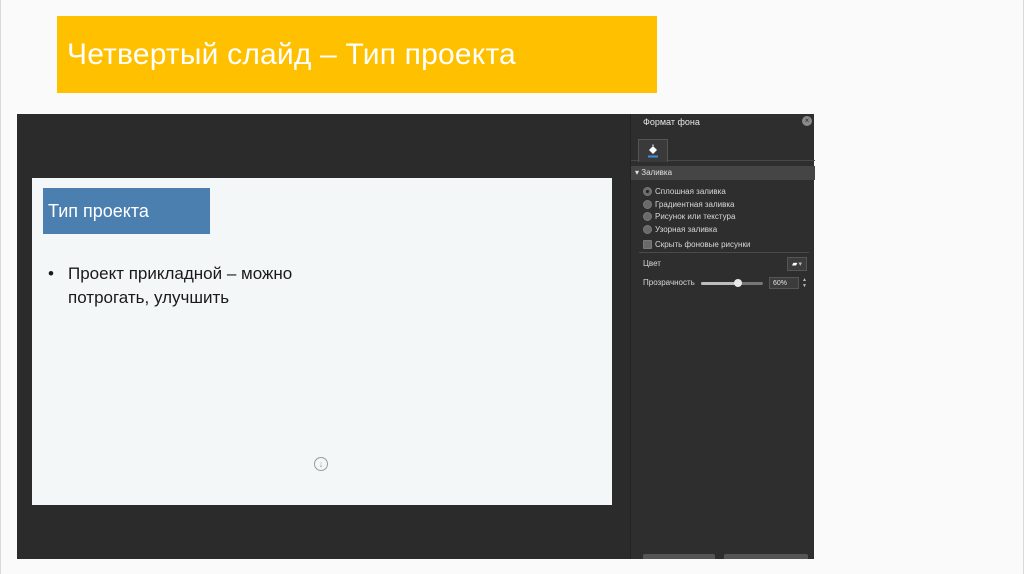  I want to click on transparency-stepper: ▲ ▼, so click(804, 283).